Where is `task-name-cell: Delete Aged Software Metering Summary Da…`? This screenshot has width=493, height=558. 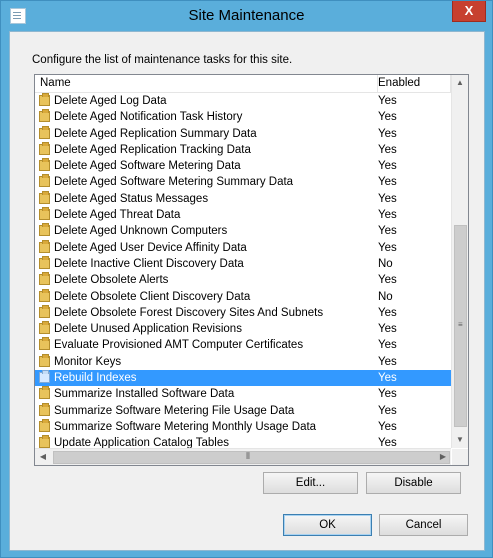
task-name-cell: Delete Aged Software Metering Summary Da… is located at coordinates (166, 182).